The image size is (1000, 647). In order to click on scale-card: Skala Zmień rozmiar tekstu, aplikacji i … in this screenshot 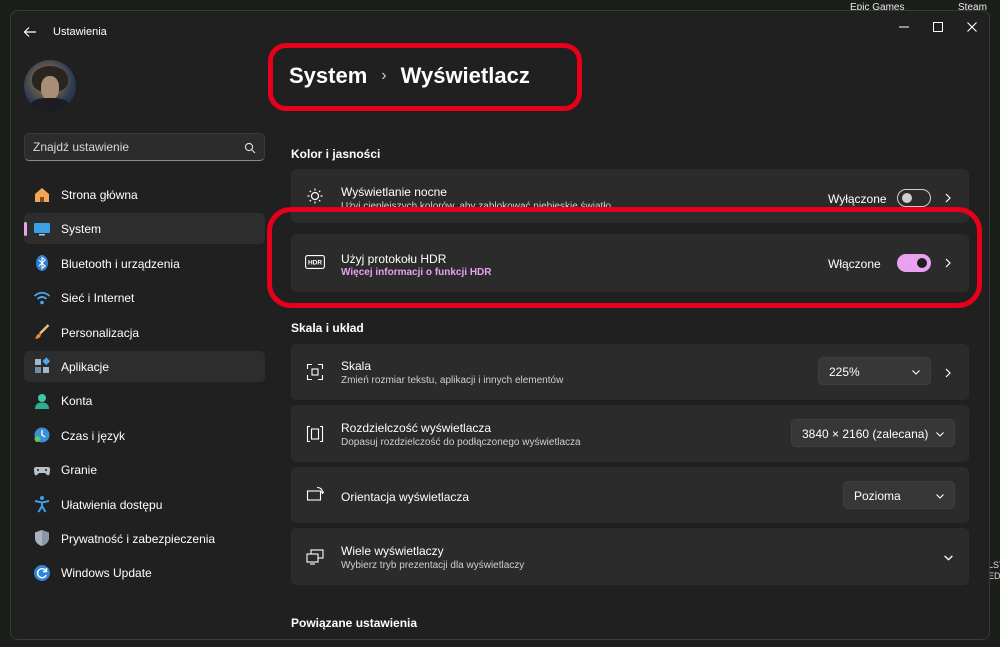, I will do `click(630, 372)`.